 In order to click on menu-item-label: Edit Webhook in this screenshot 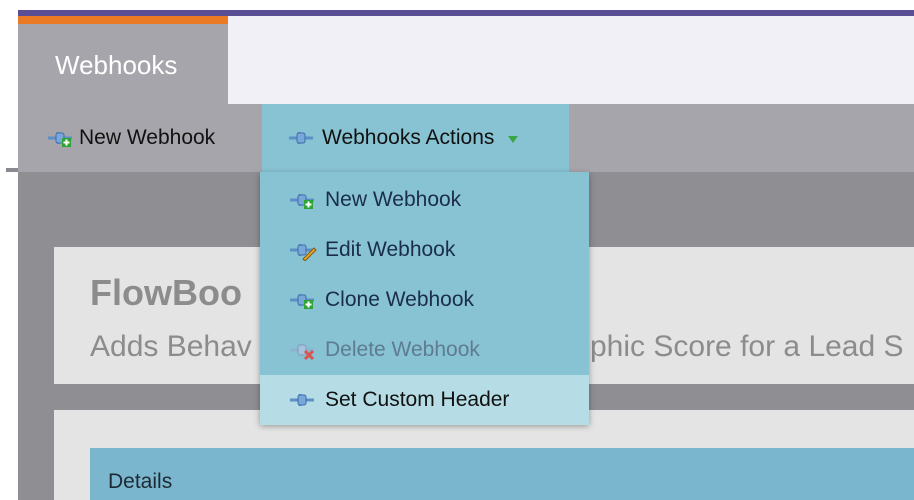, I will do `click(390, 249)`.